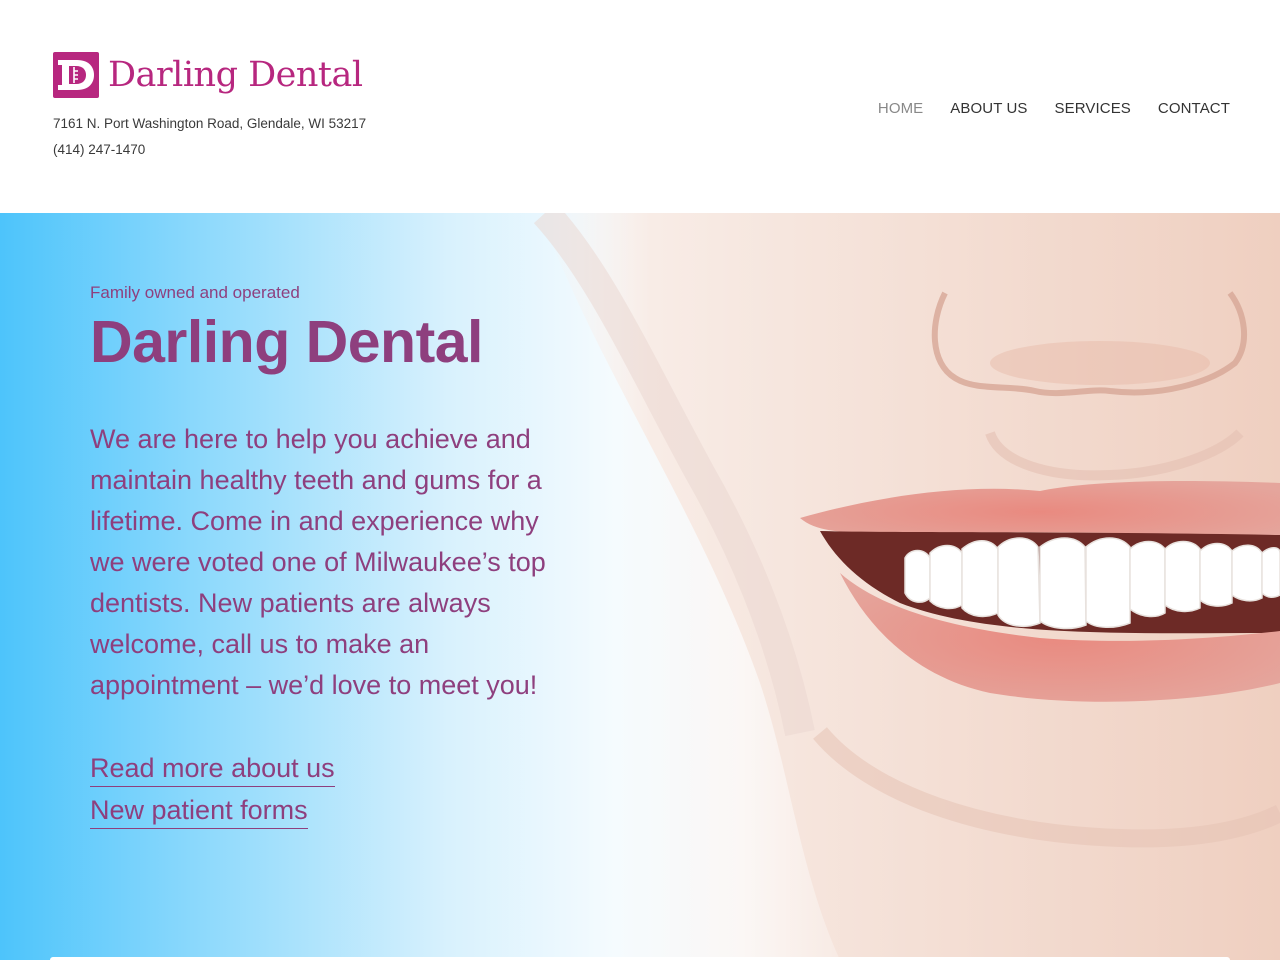  Describe the element at coordinates (988, 108) in the screenshot. I see `nav-about-us: ABOUT US` at that location.